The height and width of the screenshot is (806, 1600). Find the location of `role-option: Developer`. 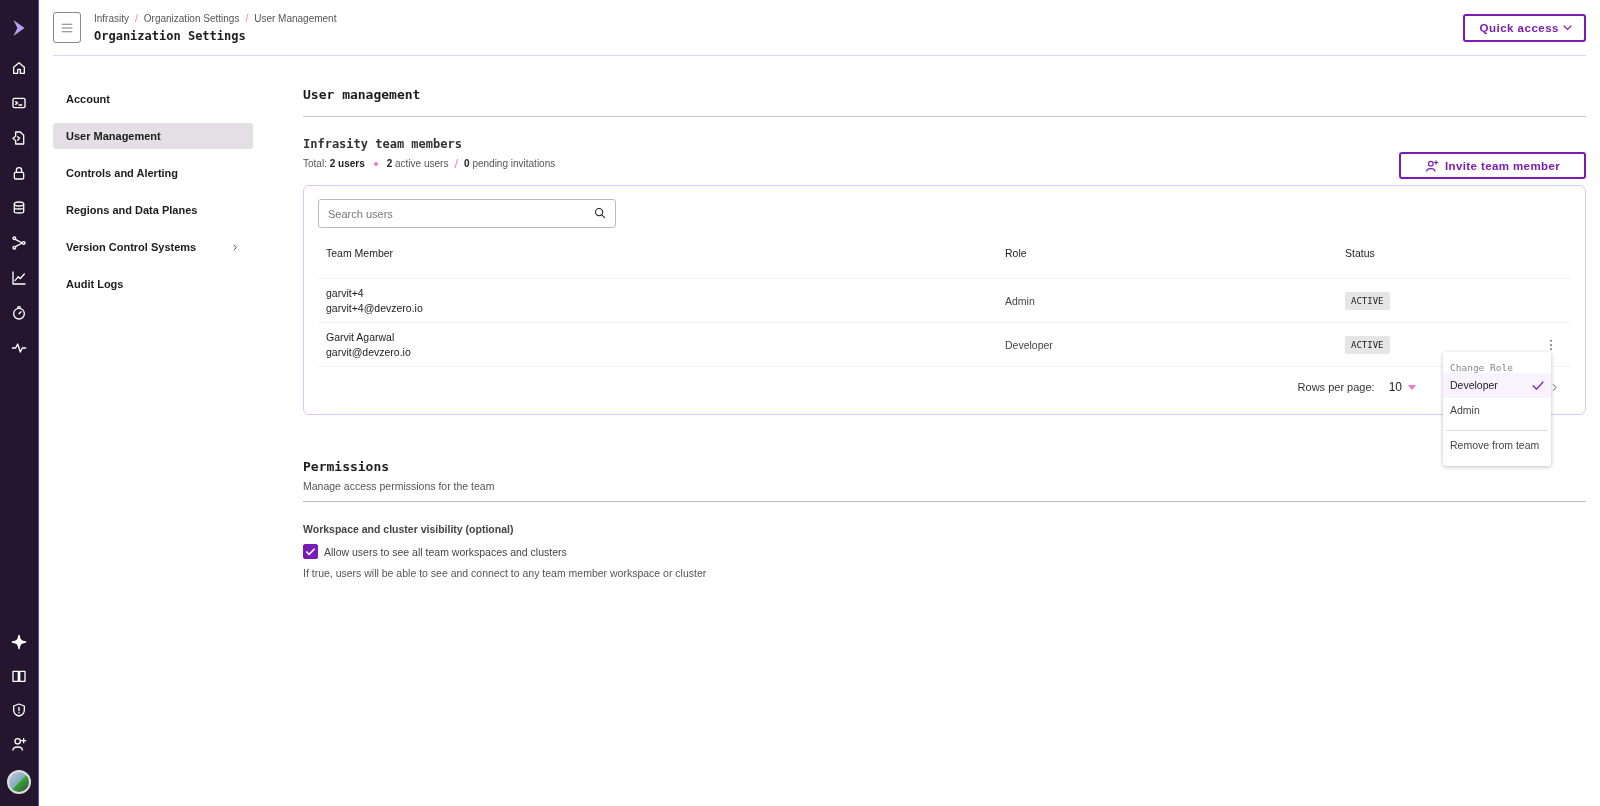

role-option: Developer is located at coordinates (1497, 385).